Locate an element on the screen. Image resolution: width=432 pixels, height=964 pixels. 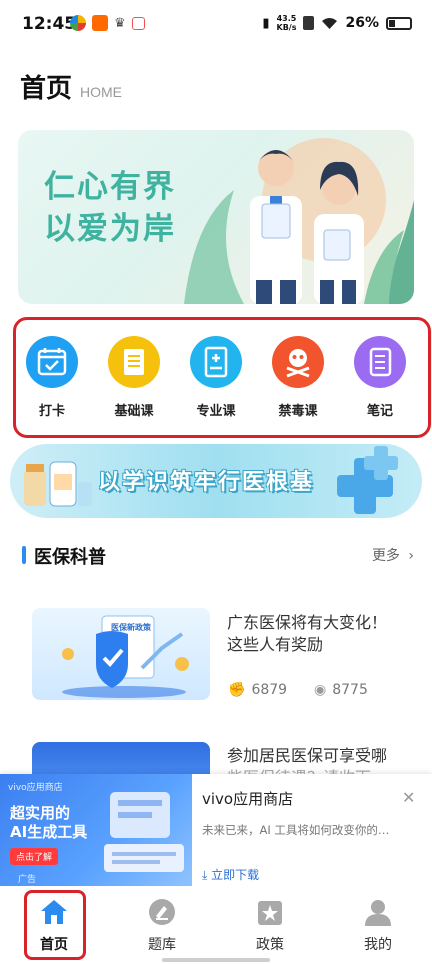
like-icon: ✊ is located at coordinates (237, 690).